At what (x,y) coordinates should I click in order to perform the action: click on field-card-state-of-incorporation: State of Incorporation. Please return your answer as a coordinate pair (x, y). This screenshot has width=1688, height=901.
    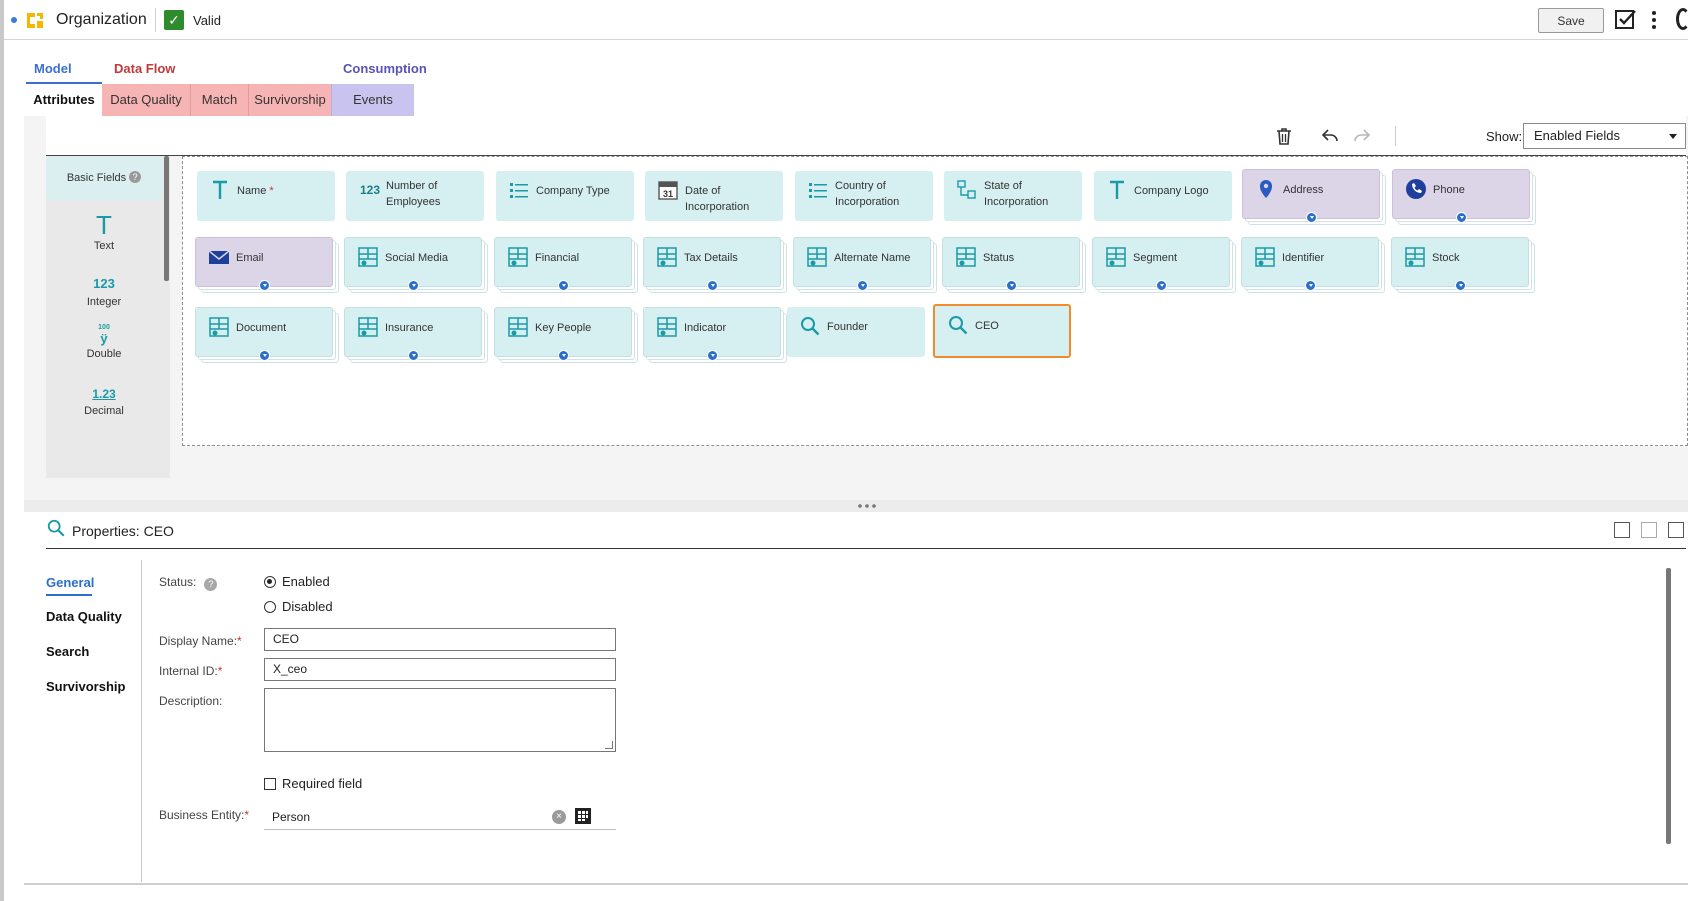
    Looking at the image, I should click on (1013, 196).